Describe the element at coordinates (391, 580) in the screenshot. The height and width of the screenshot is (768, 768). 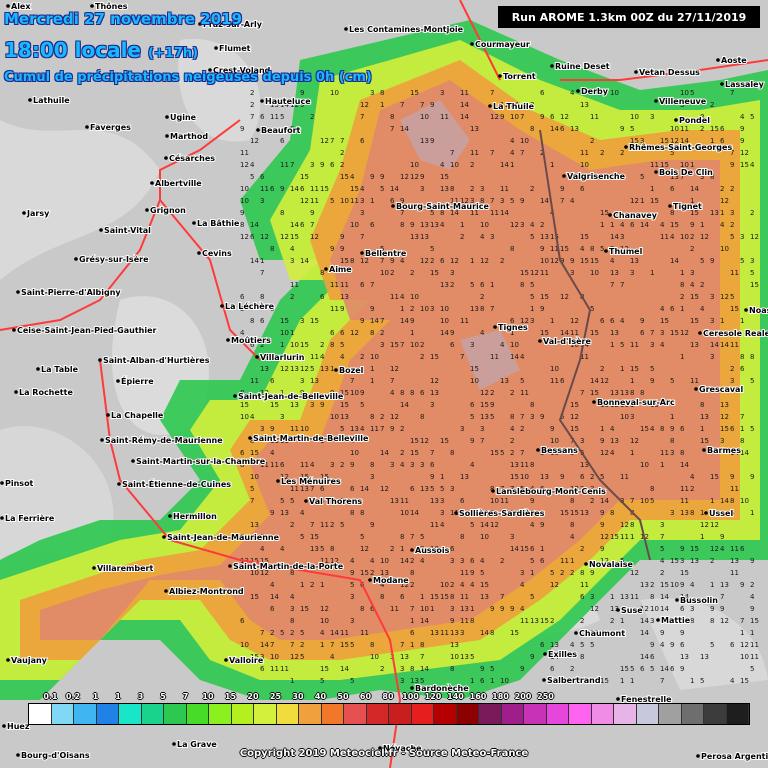
I see `place-label: Modane` at that location.